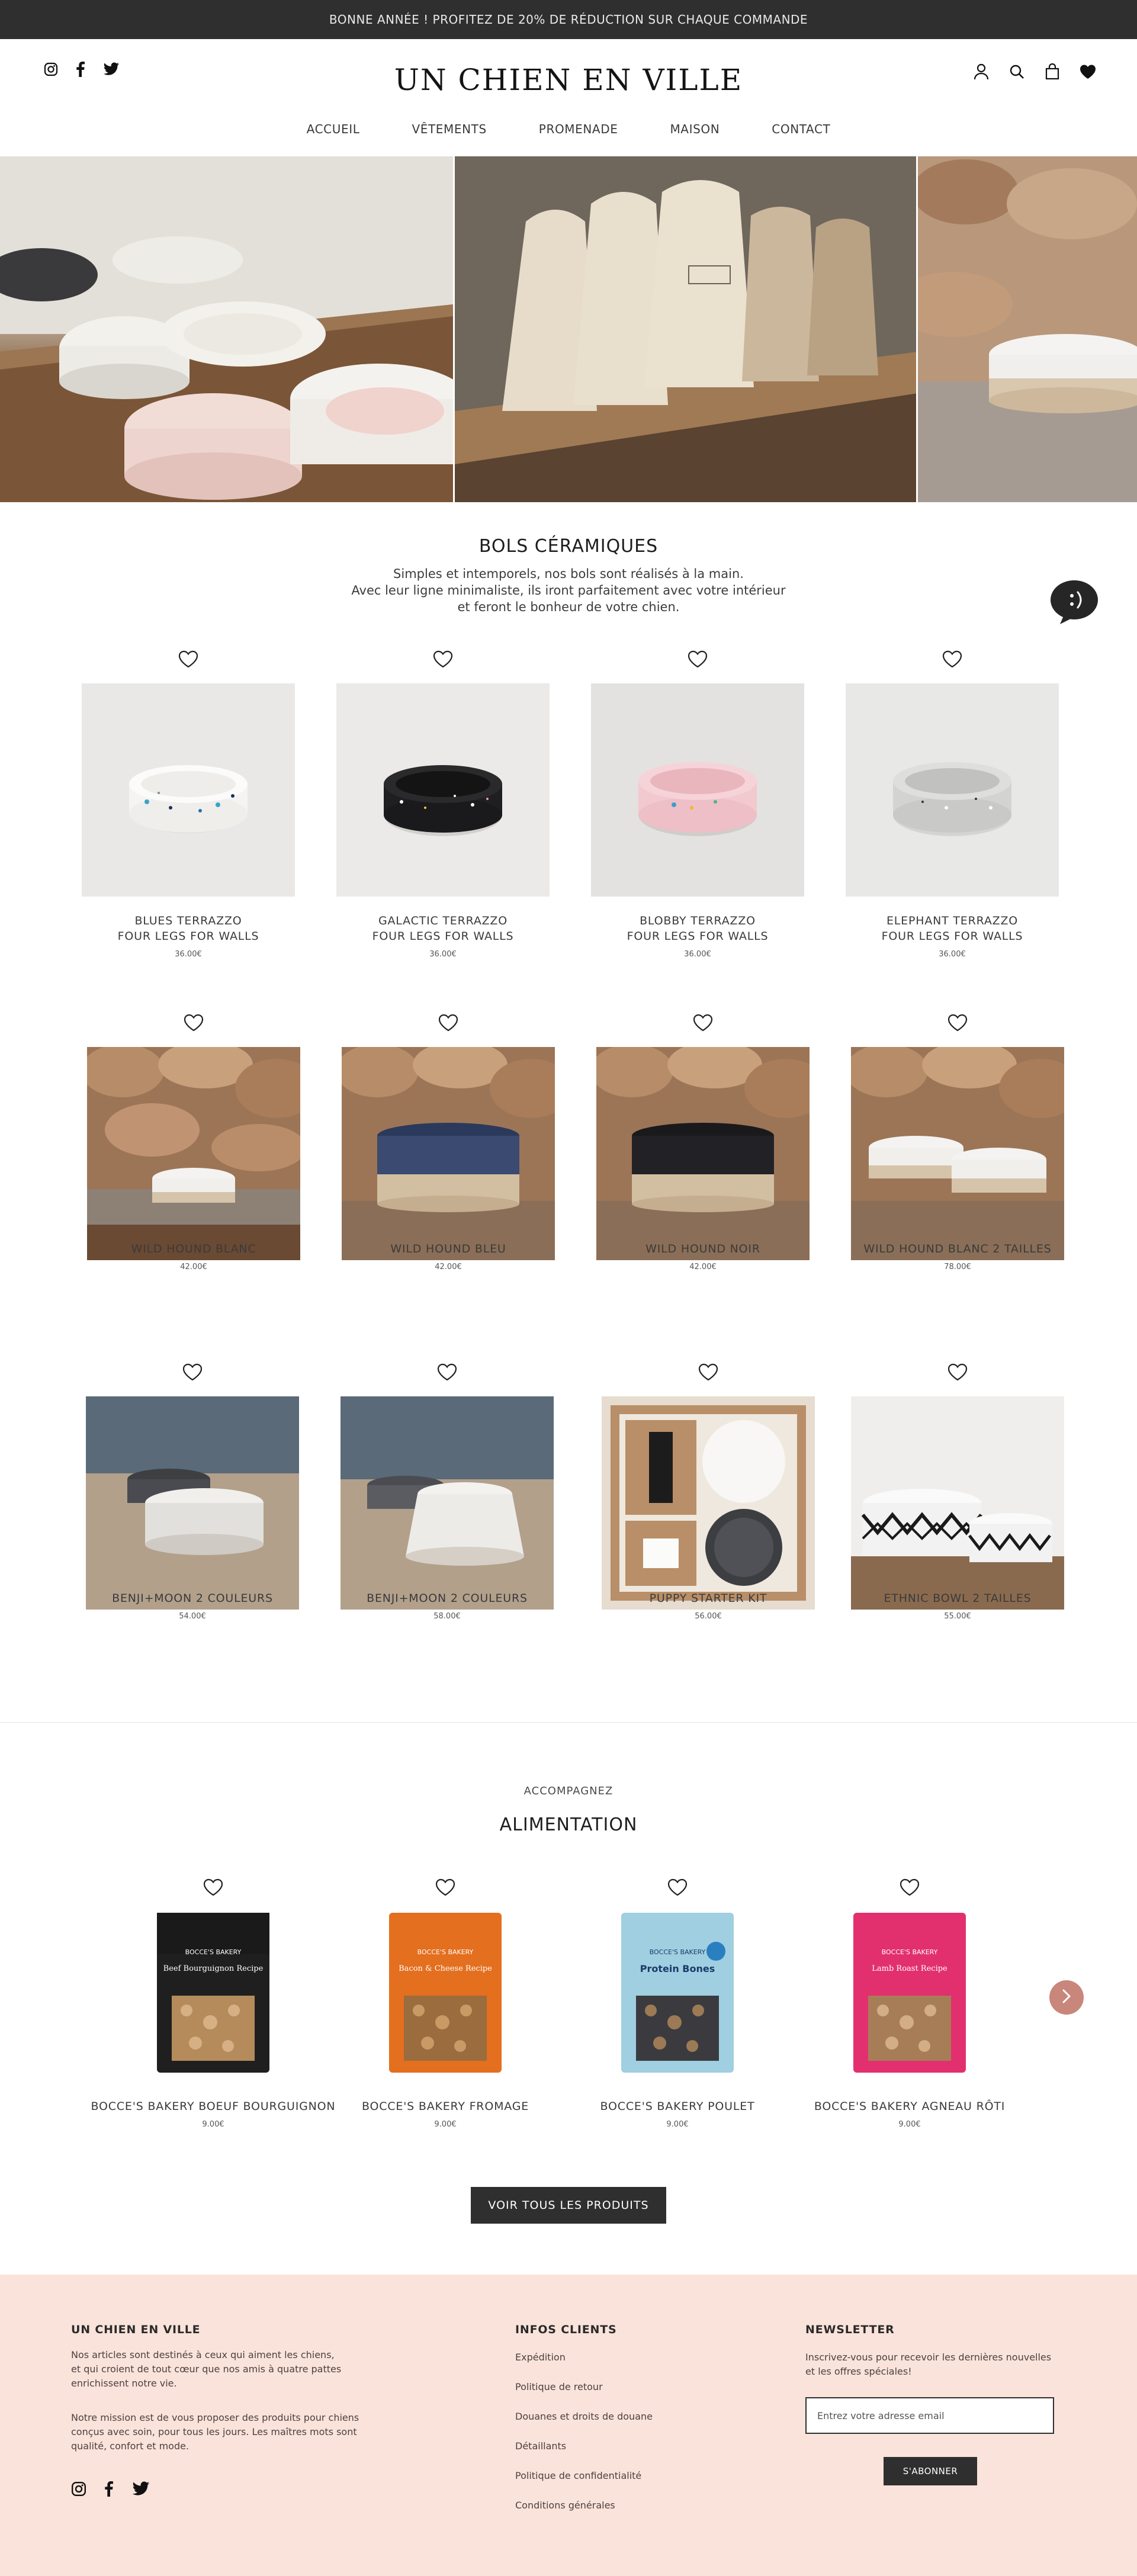 The width and height of the screenshot is (1137, 2576). Describe the element at coordinates (213, 2106) in the screenshot. I see `product-name: BOCCE'S BAKERY BOEUF BOURGUIGNON` at that location.